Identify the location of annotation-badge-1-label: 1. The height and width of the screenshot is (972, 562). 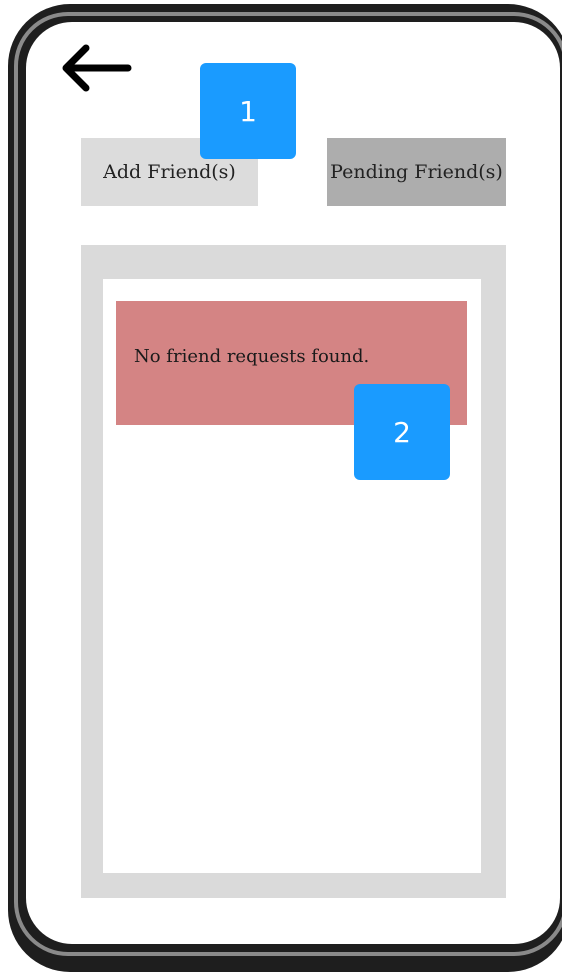
(248, 111).